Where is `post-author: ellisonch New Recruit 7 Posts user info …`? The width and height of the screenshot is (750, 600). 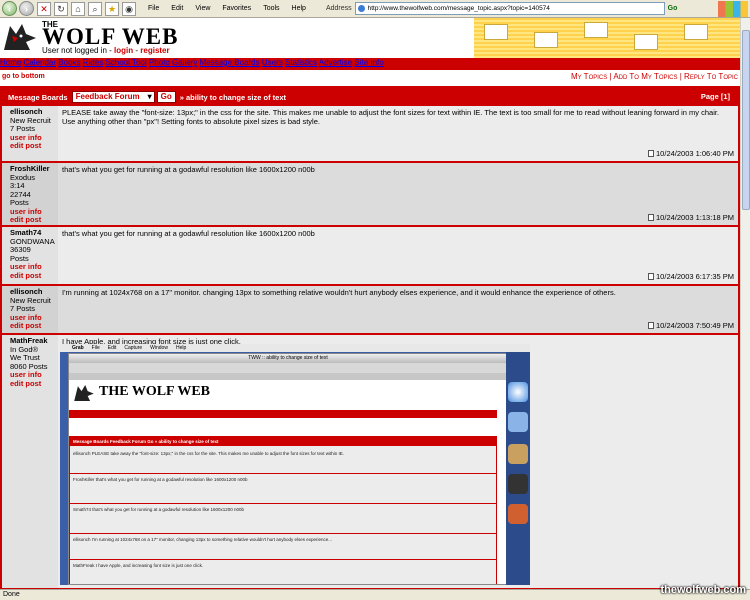
post-author: ellisonch New Recruit 7 Posts user info … is located at coordinates (30, 309).